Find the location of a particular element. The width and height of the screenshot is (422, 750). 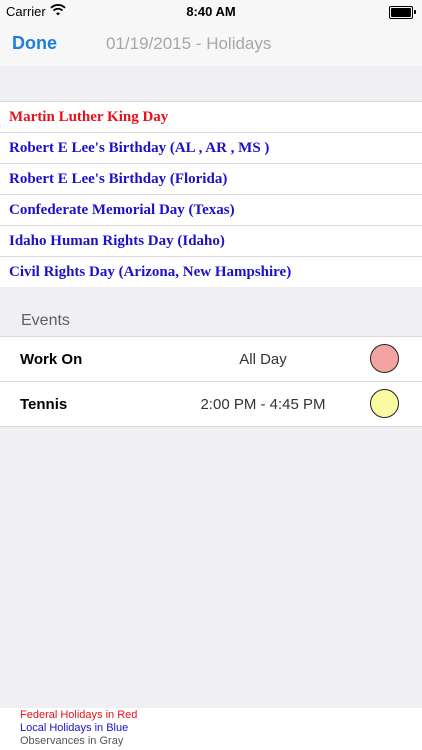

holiday-row: Robert E Lee's Birthday (Florida) is located at coordinates (211, 179).